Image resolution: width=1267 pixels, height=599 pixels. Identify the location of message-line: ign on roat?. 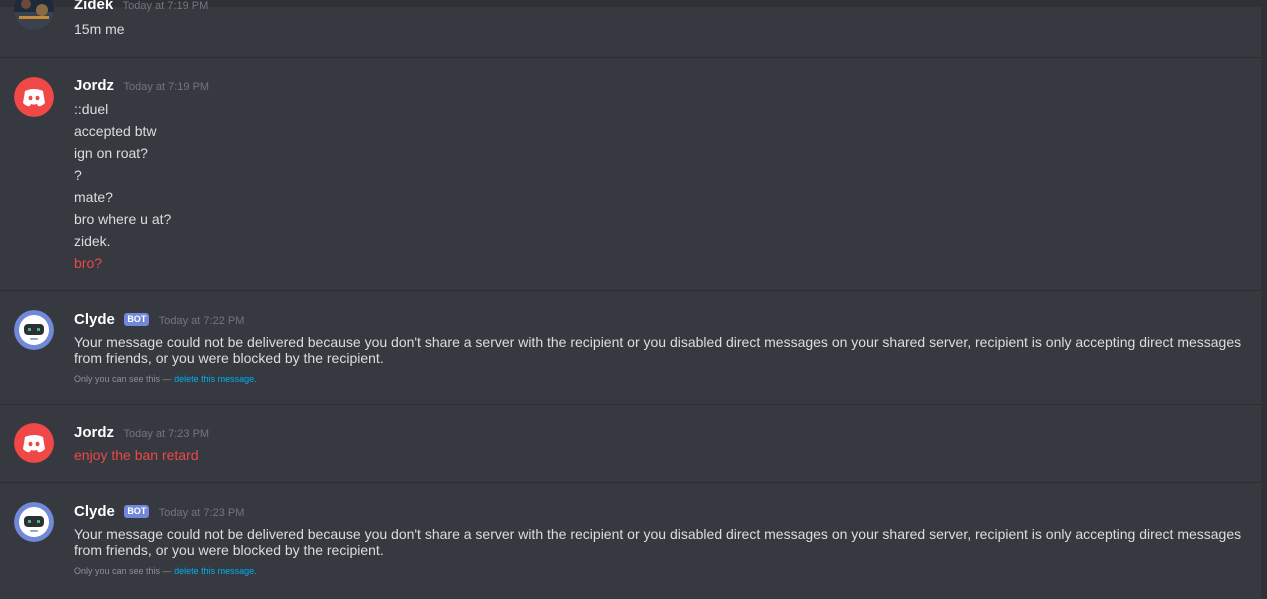
(111, 153).